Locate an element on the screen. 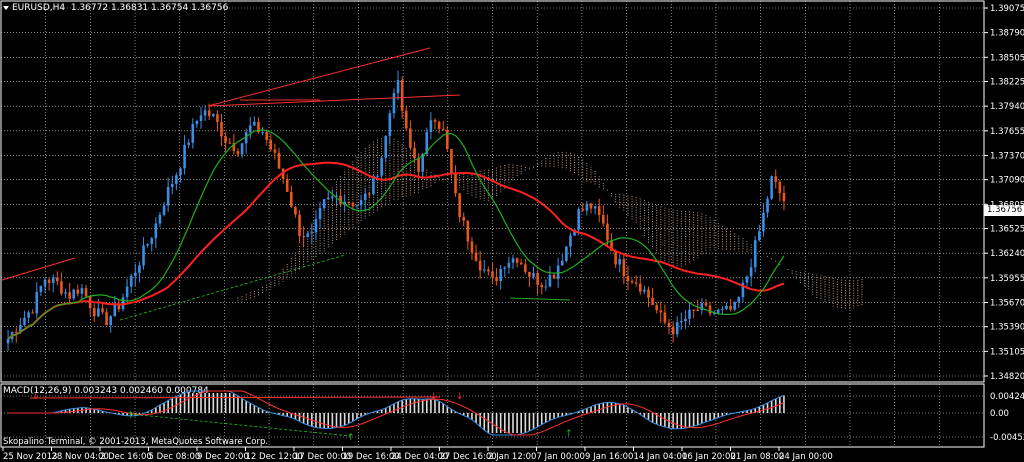 The width and height of the screenshot is (1024, 462). price-axis-label: 1.36525 is located at coordinates (1007, 230).